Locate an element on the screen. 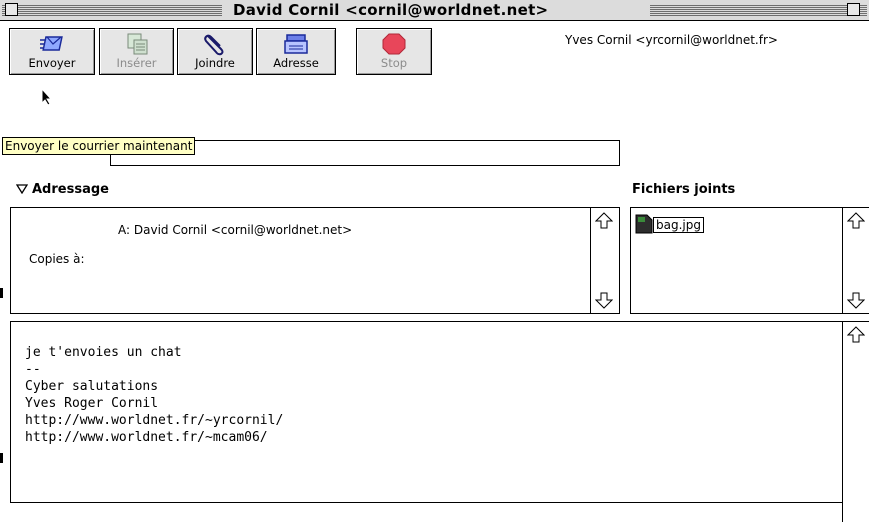  addressing-header-label: Adressage is located at coordinates (70, 189).